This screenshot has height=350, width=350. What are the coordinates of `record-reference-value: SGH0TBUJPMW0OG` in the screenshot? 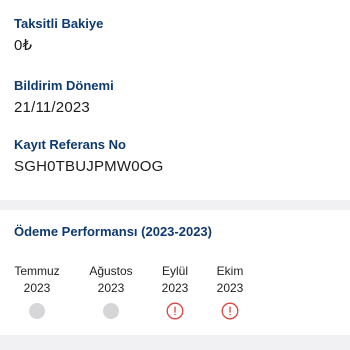 It's located at (89, 166).